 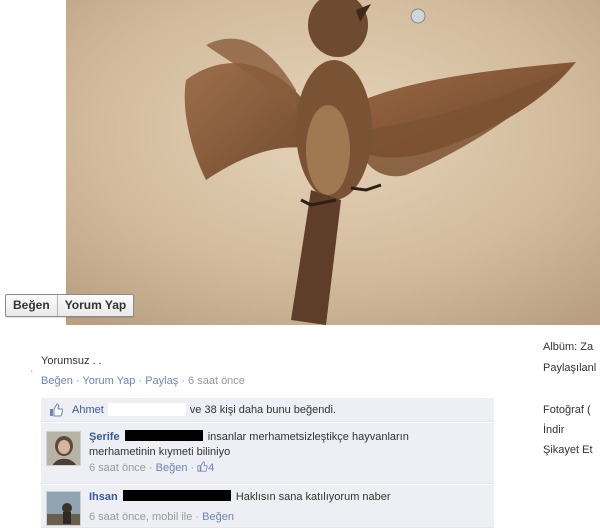 I want to click on share-link: Paylaş, so click(x=161, y=381).